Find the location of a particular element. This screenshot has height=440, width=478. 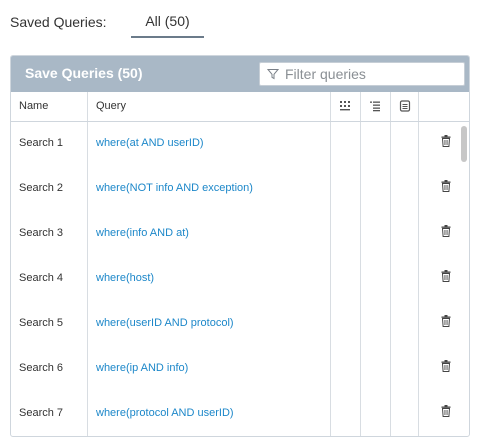

row-query-link: where(at AND userID) is located at coordinates (150, 143).